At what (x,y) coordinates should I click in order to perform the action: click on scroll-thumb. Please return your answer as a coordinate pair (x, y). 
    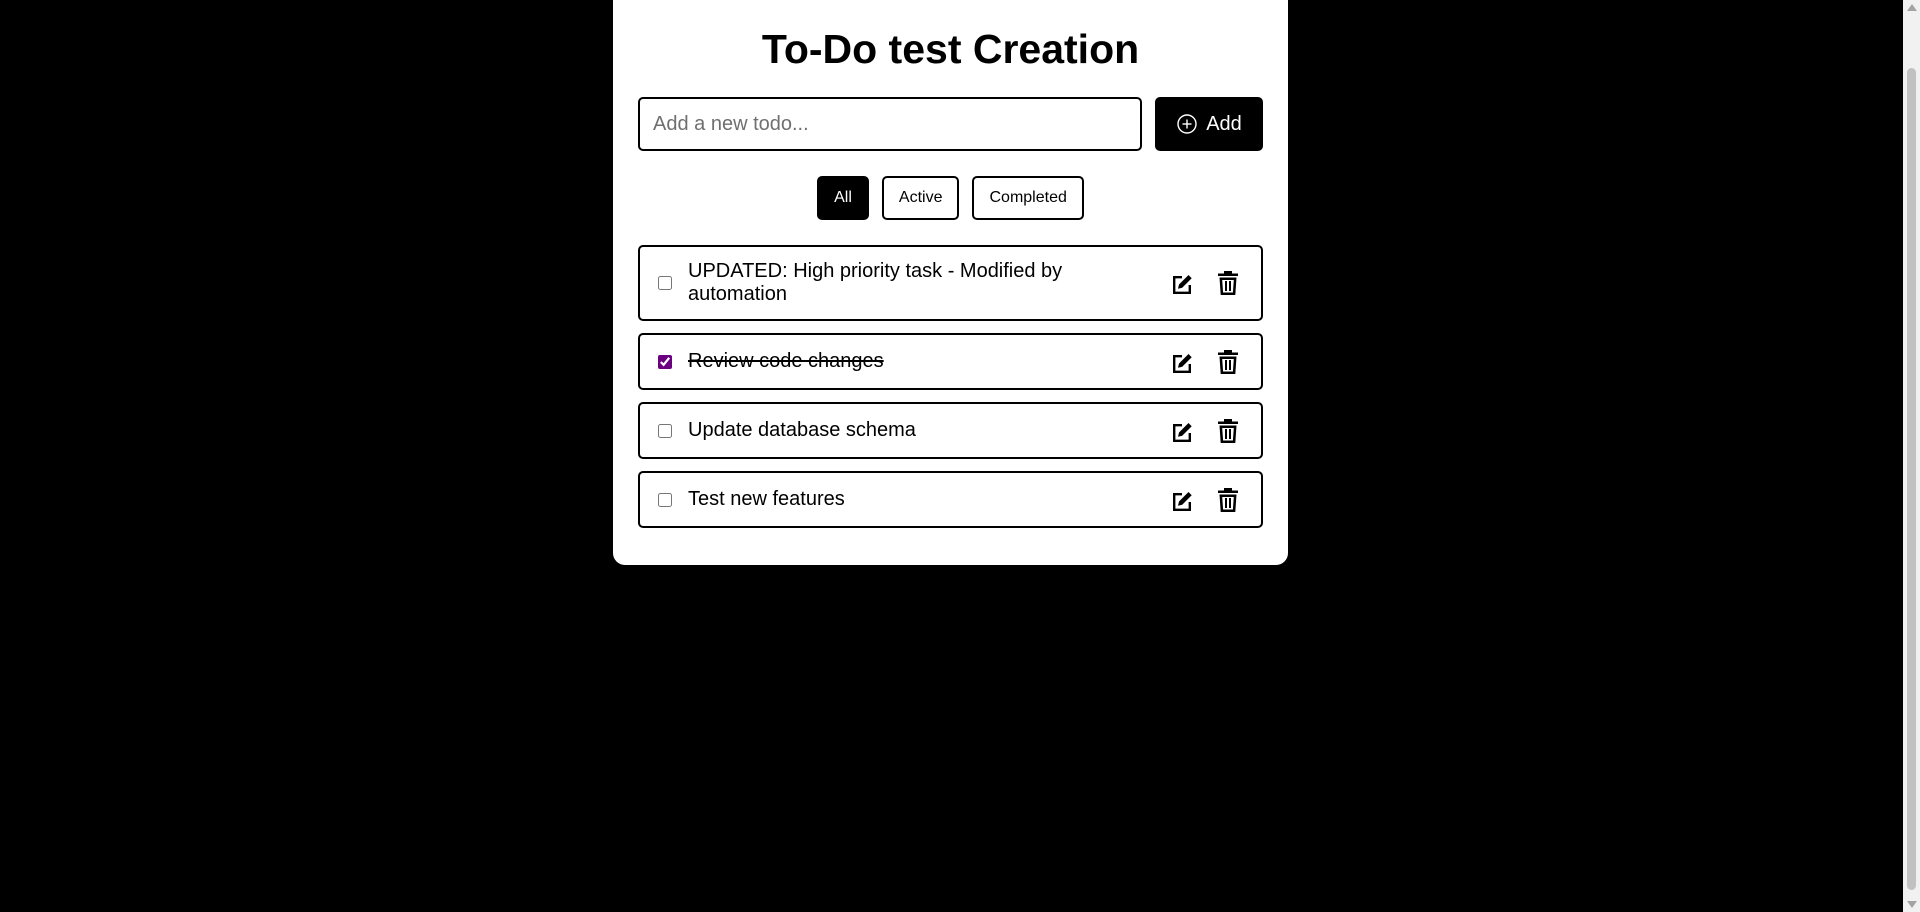
    Looking at the image, I should click on (1911, 479).